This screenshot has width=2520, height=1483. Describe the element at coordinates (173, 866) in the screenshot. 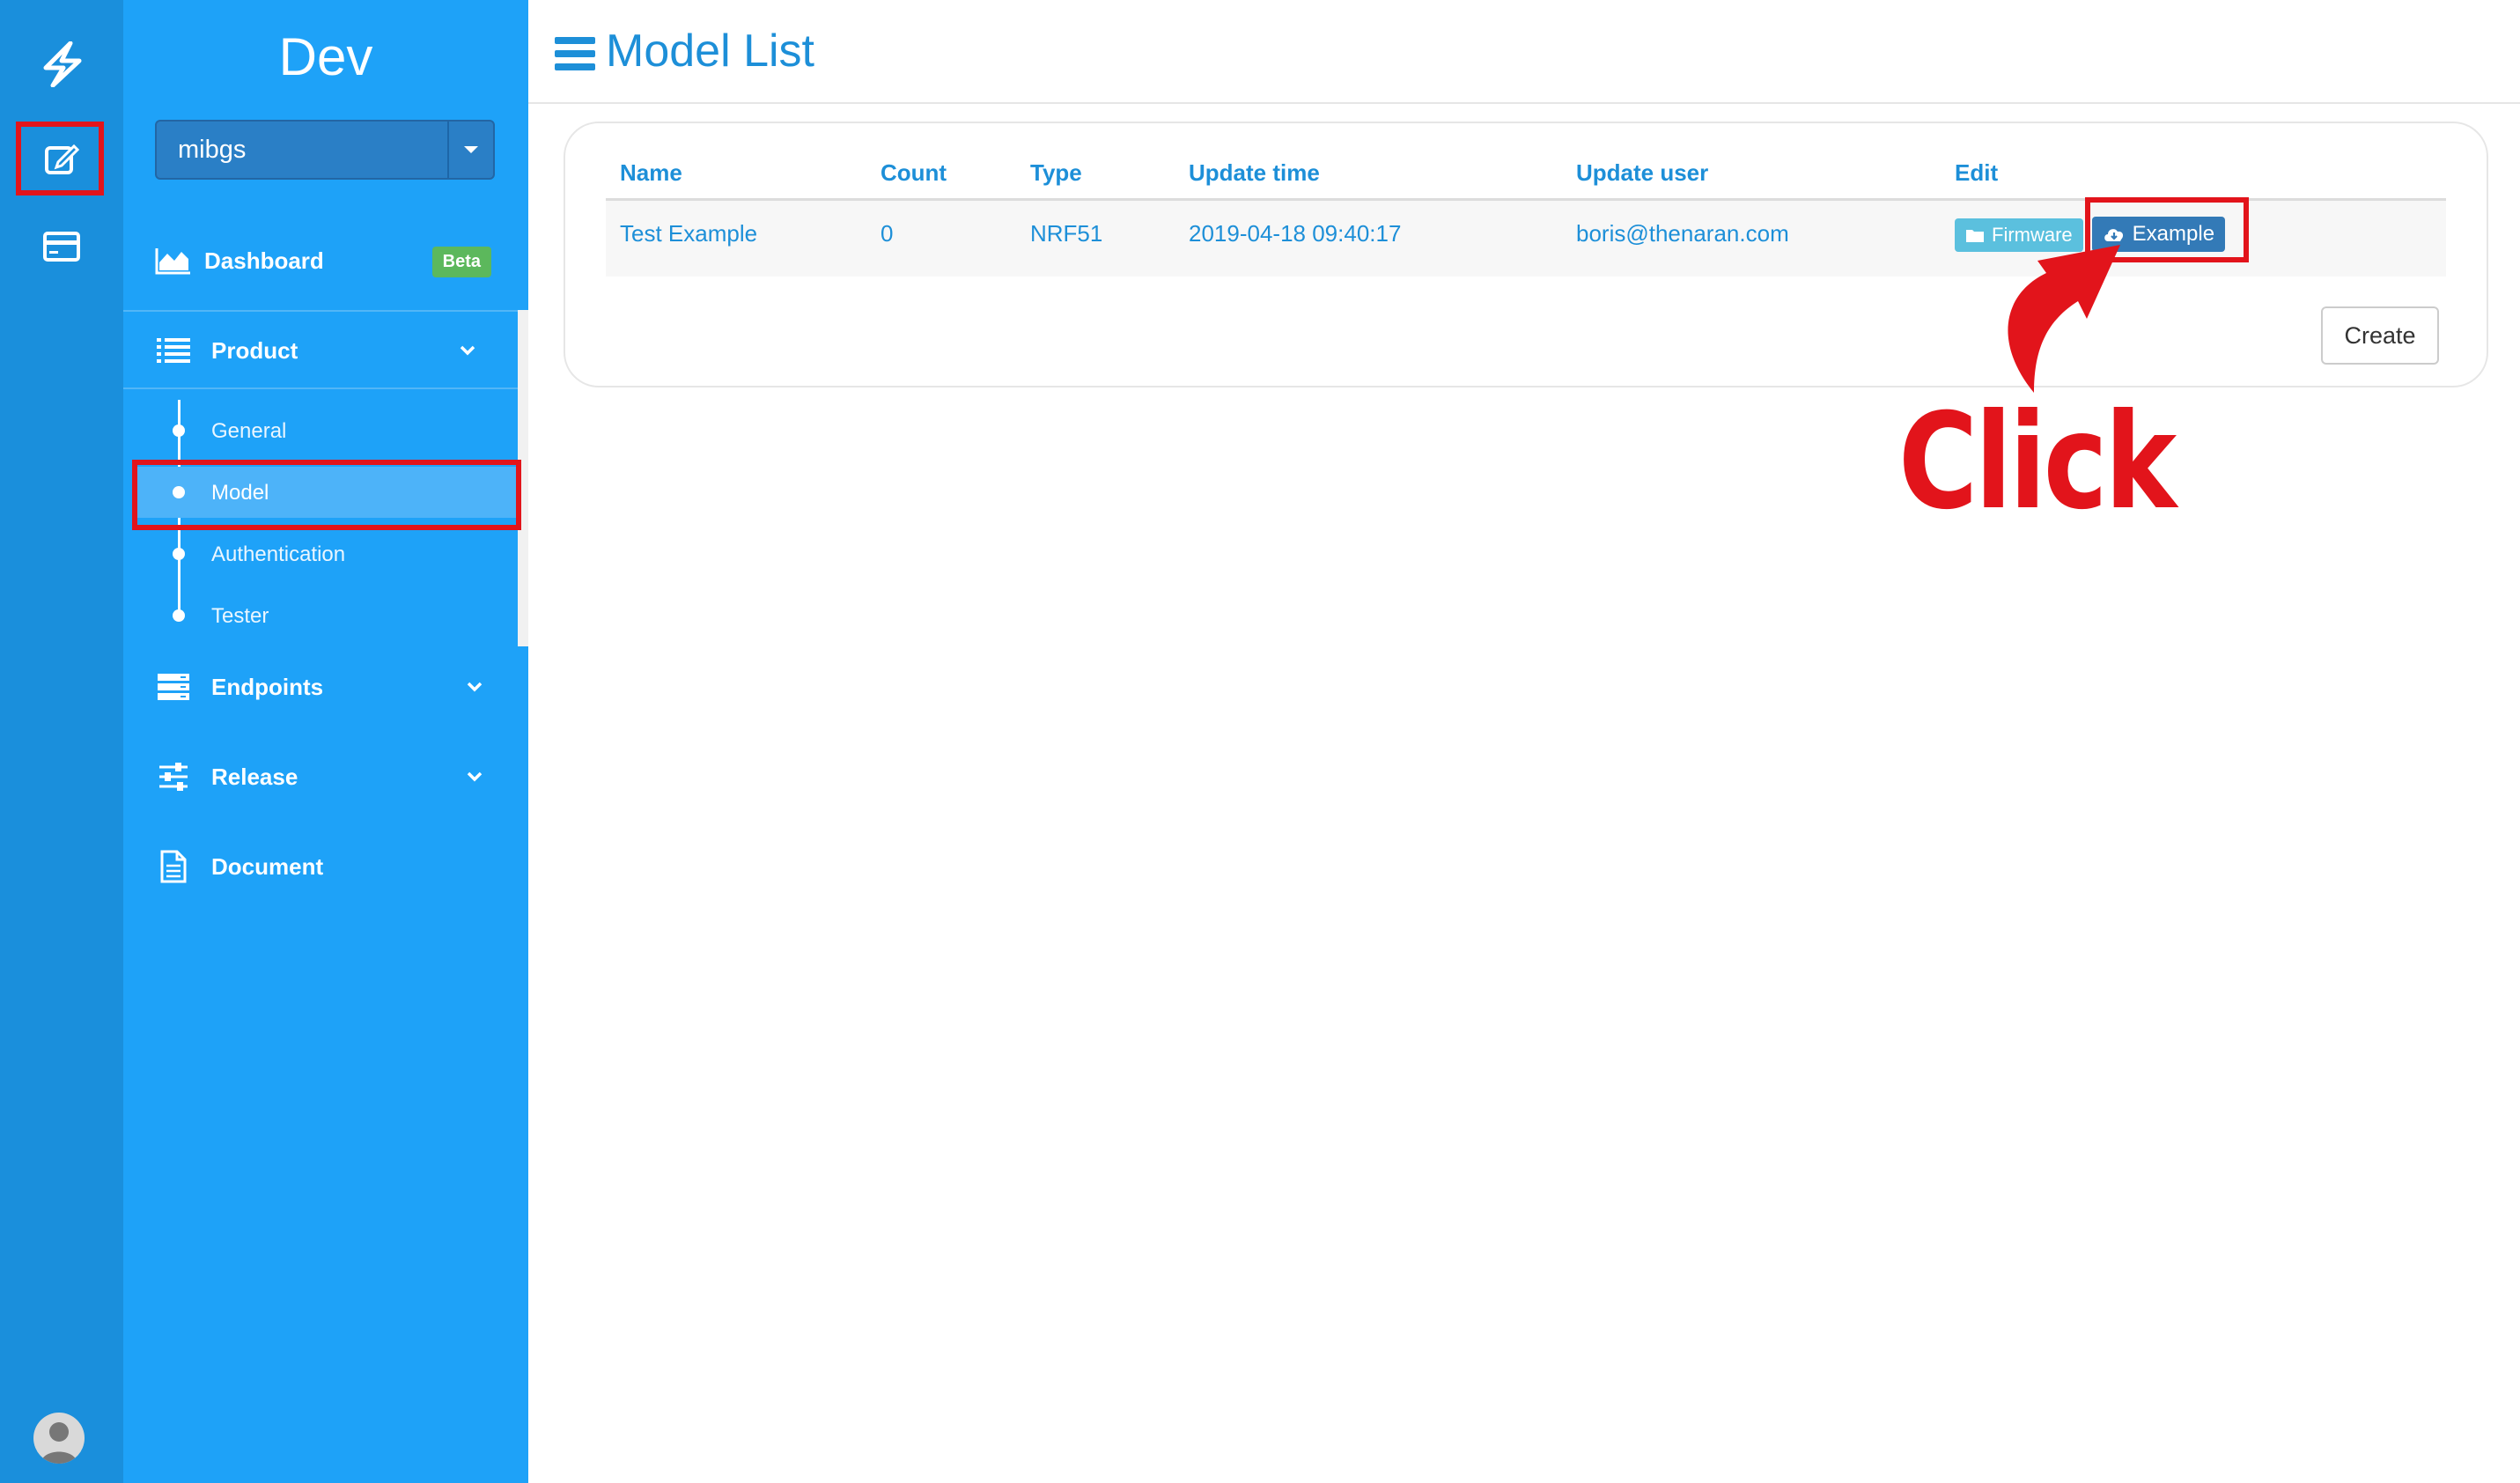

I see `document-icon` at that location.